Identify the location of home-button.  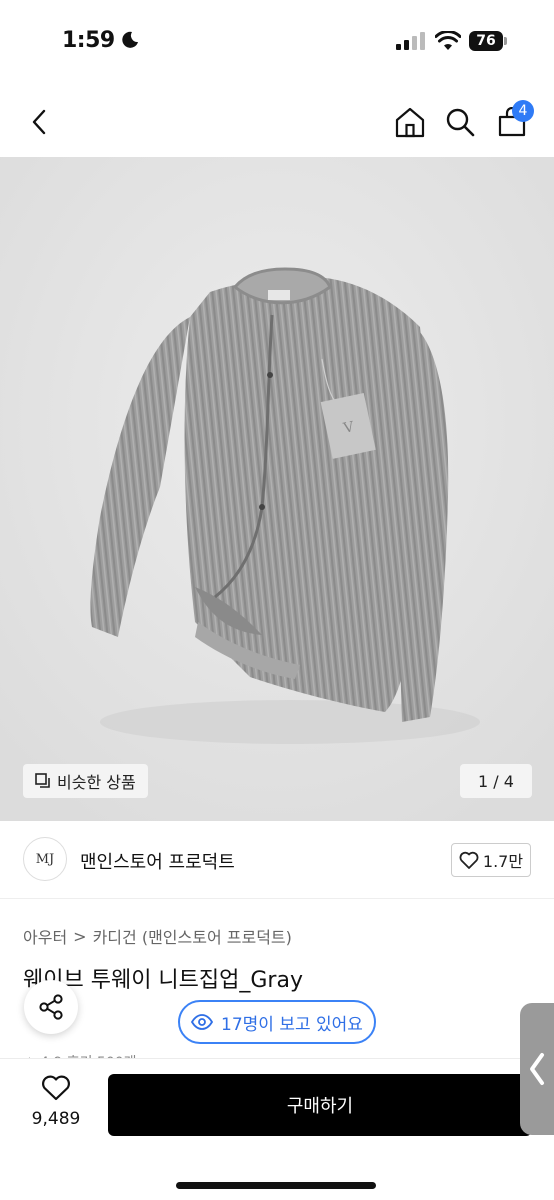
(410, 122).